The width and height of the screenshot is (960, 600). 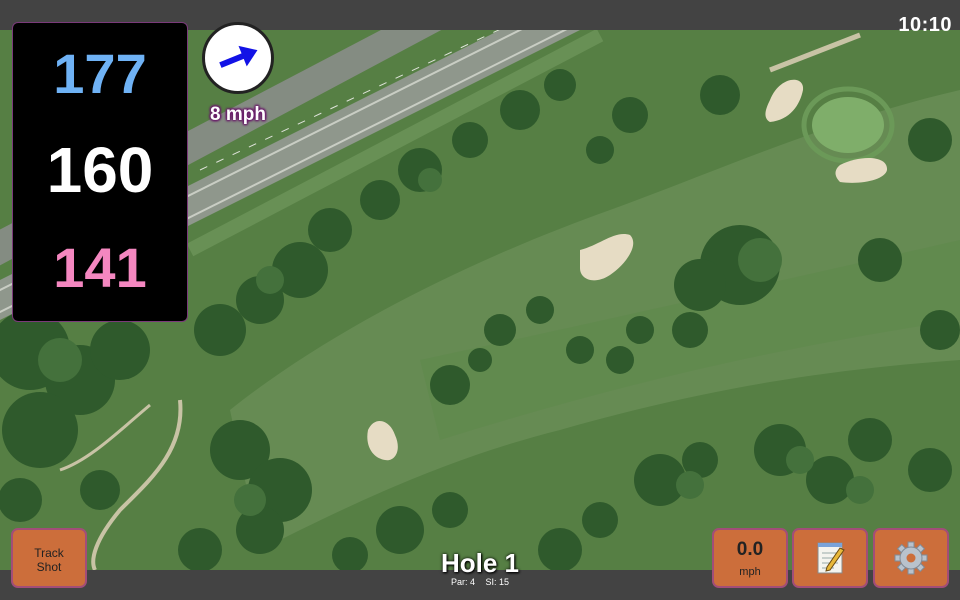 I want to click on notes-button, so click(x=830, y=558).